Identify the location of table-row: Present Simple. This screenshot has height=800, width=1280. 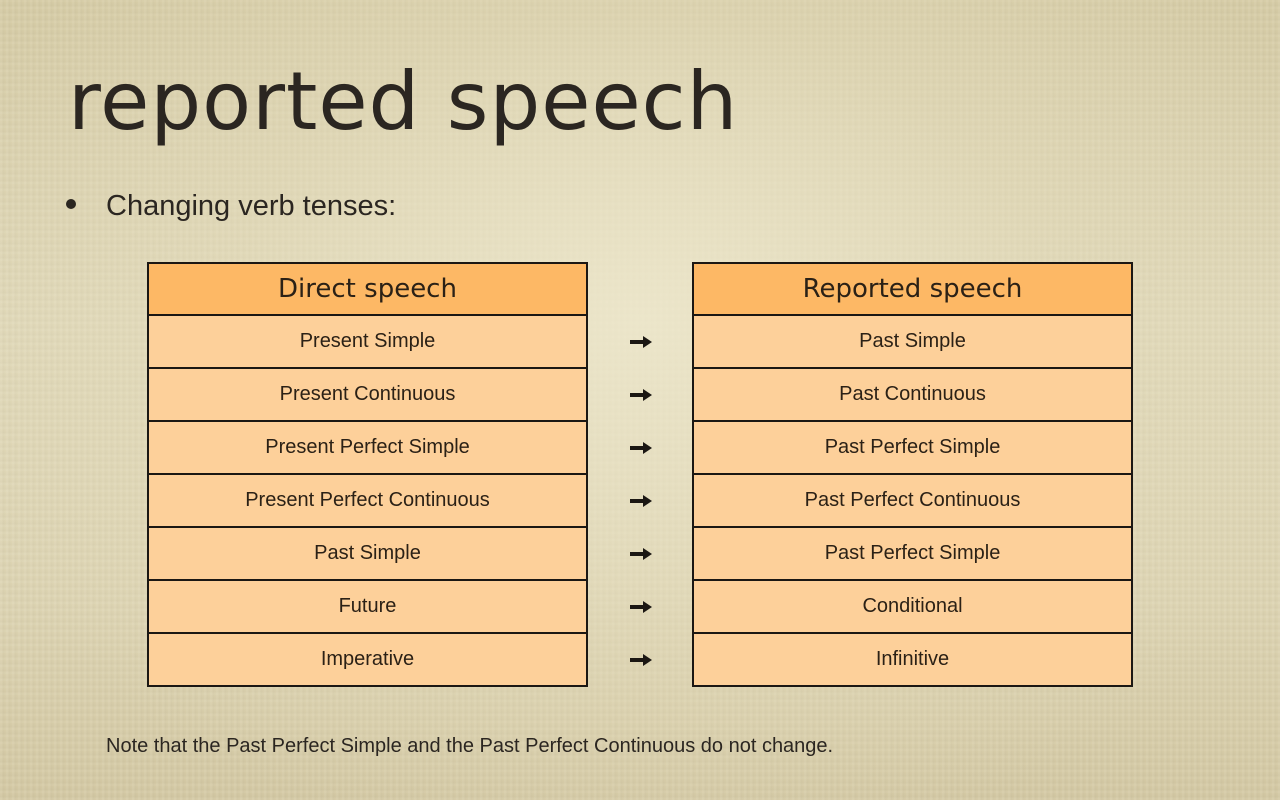
(367, 342).